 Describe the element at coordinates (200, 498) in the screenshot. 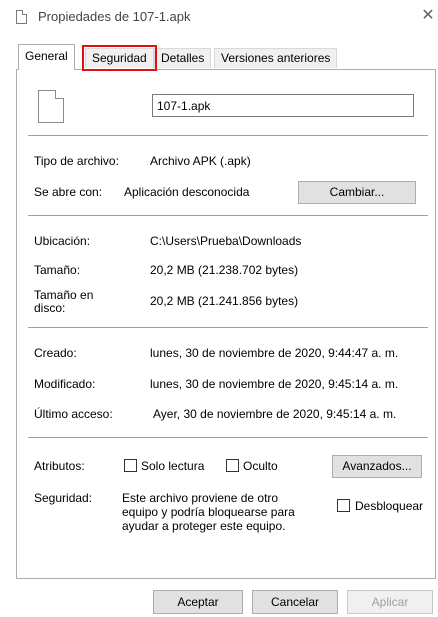

I see `security-text-line1: Este archivo proviene de otro` at that location.